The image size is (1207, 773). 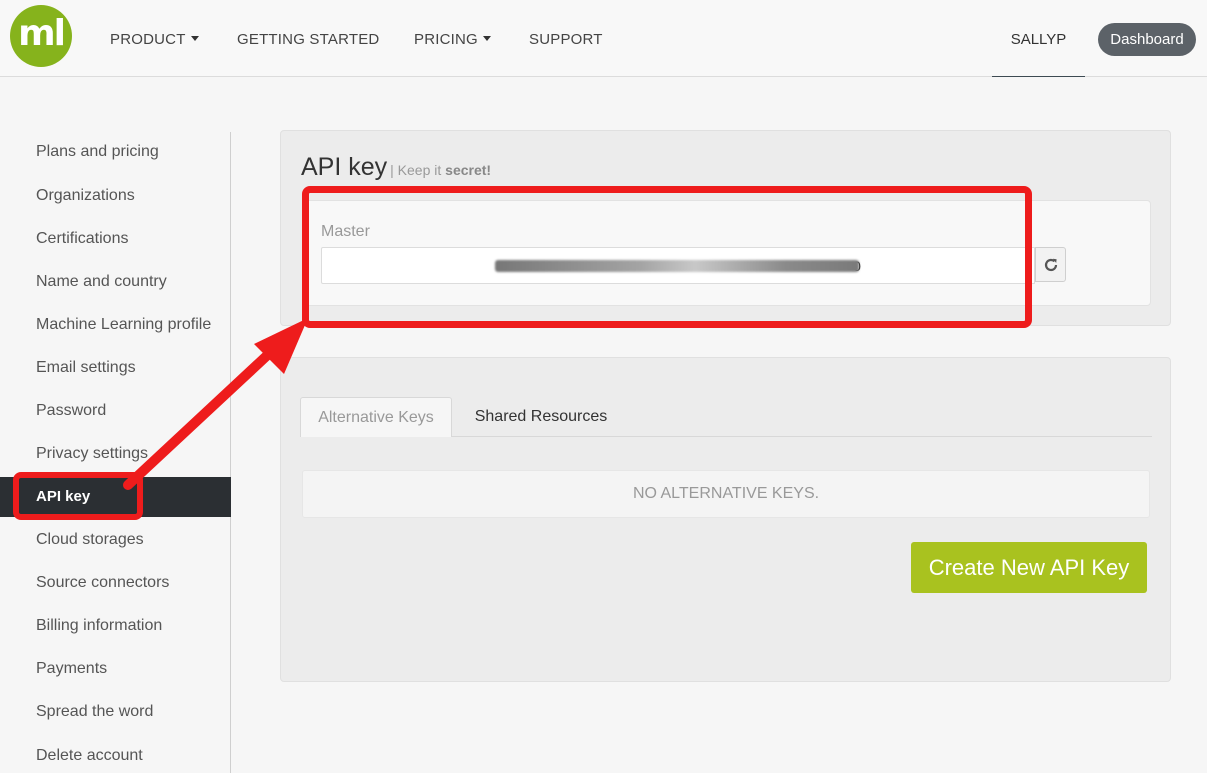 I want to click on annotation-arrow, so click(x=215, y=404).